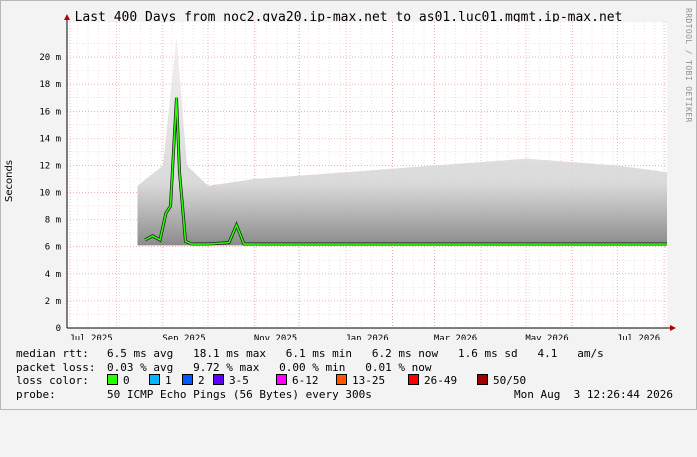 This screenshot has width=697, height=457. I want to click on y-tick-label: 6 m, so click(53, 248).